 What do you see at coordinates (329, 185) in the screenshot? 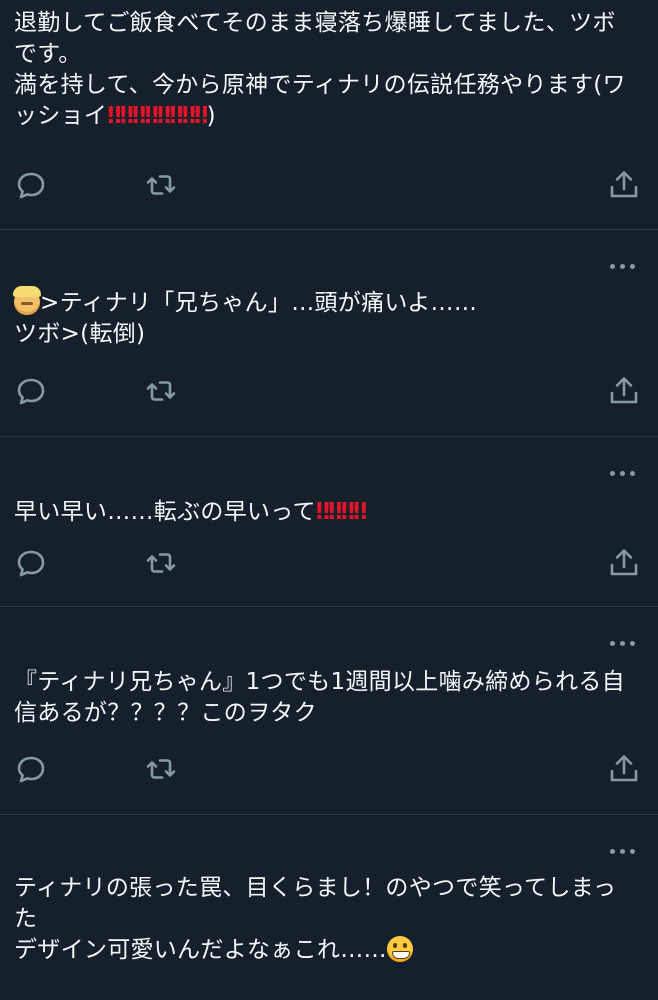
I see `tweet-1-actions` at bounding box center [329, 185].